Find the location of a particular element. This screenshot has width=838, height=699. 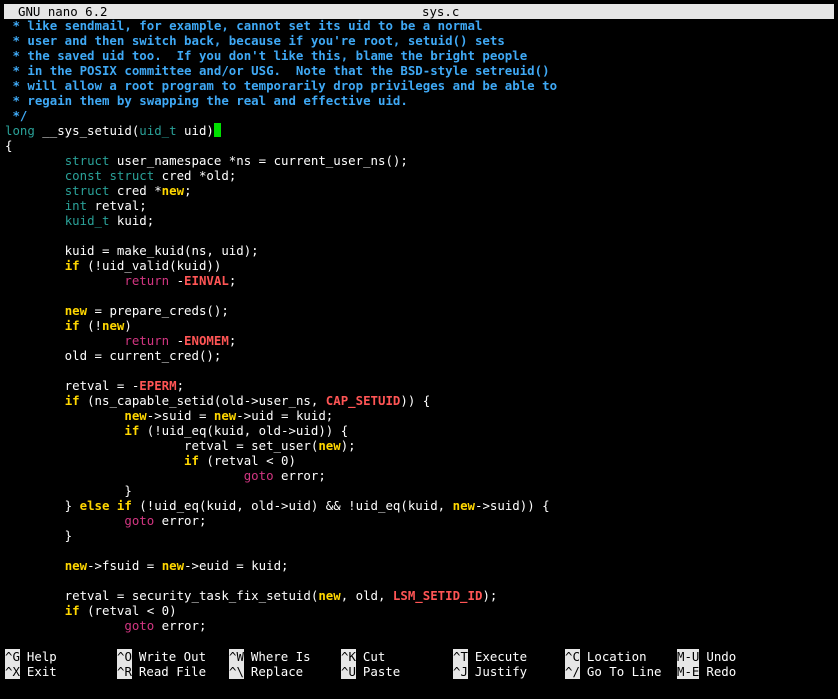

code-token: - is located at coordinates (177, 340).